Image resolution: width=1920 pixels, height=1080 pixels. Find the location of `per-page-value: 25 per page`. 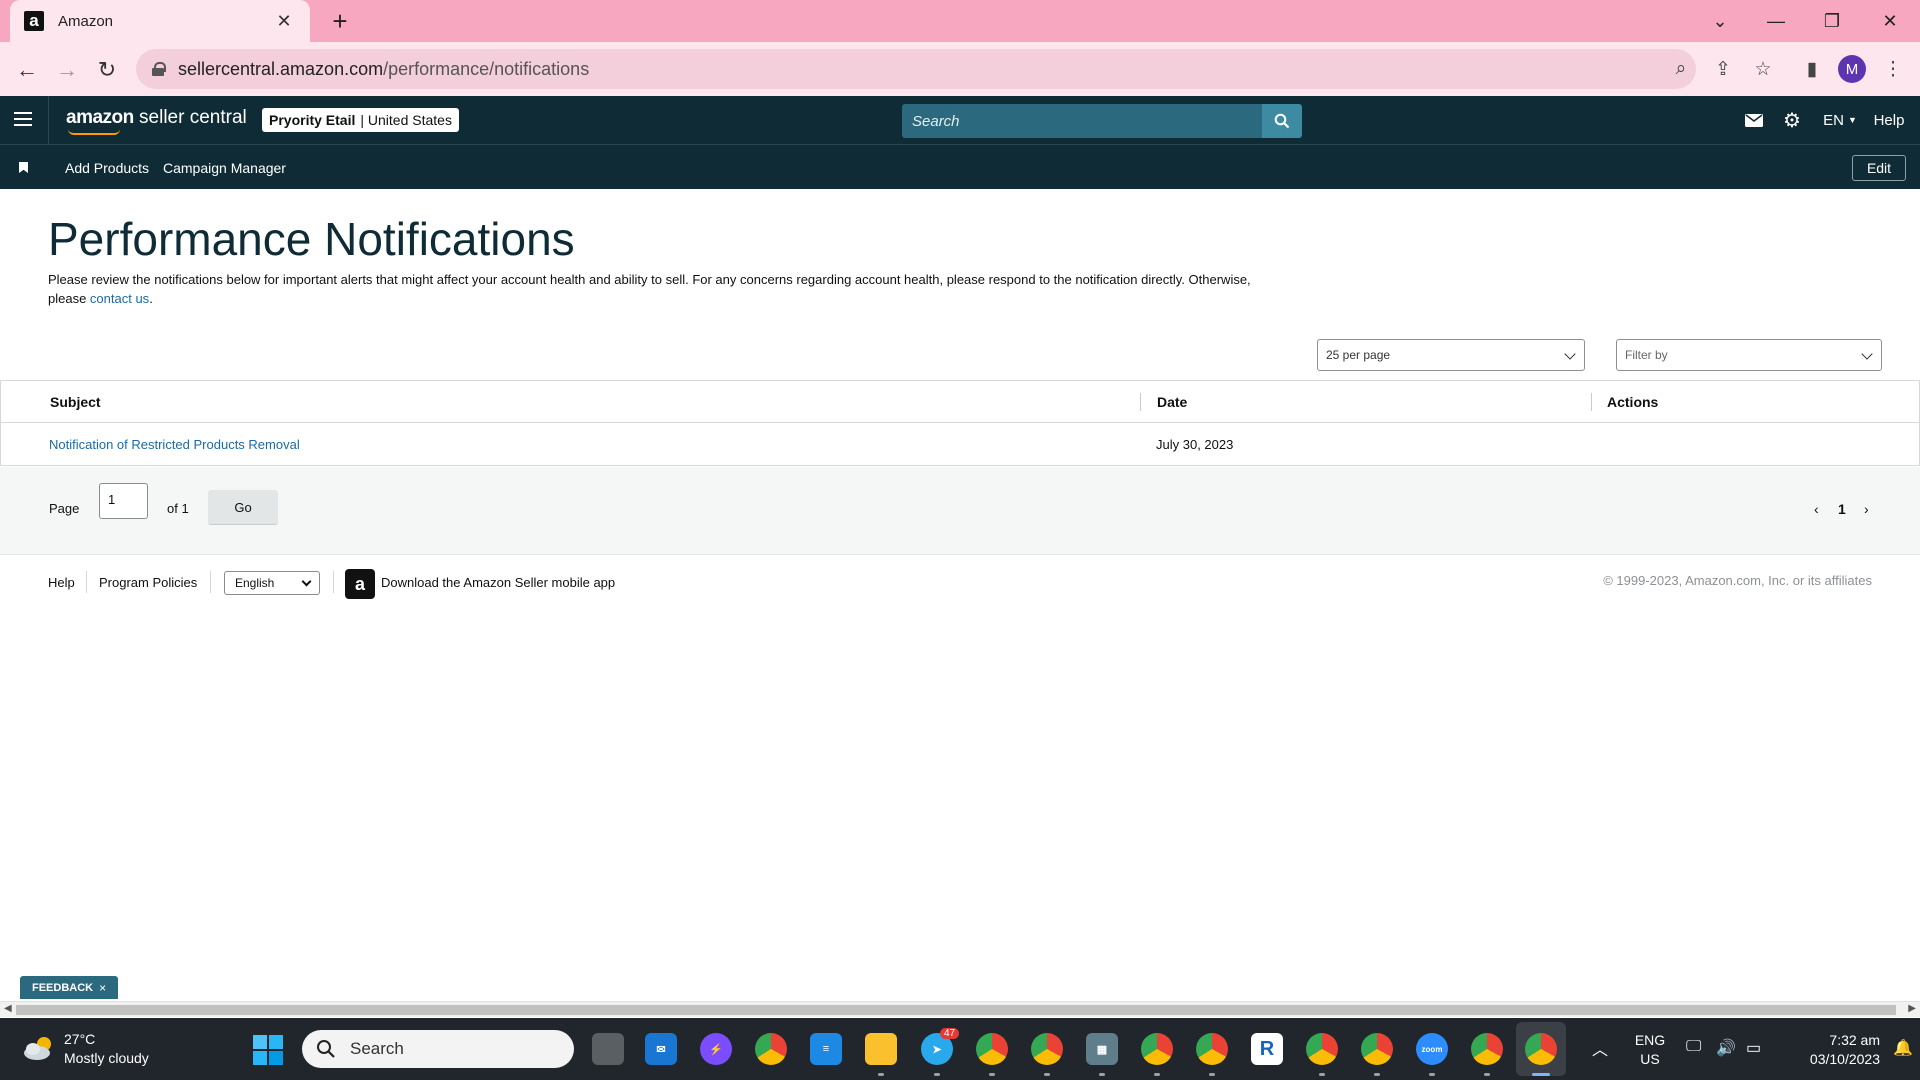

per-page-value: 25 per page is located at coordinates (1358, 355).